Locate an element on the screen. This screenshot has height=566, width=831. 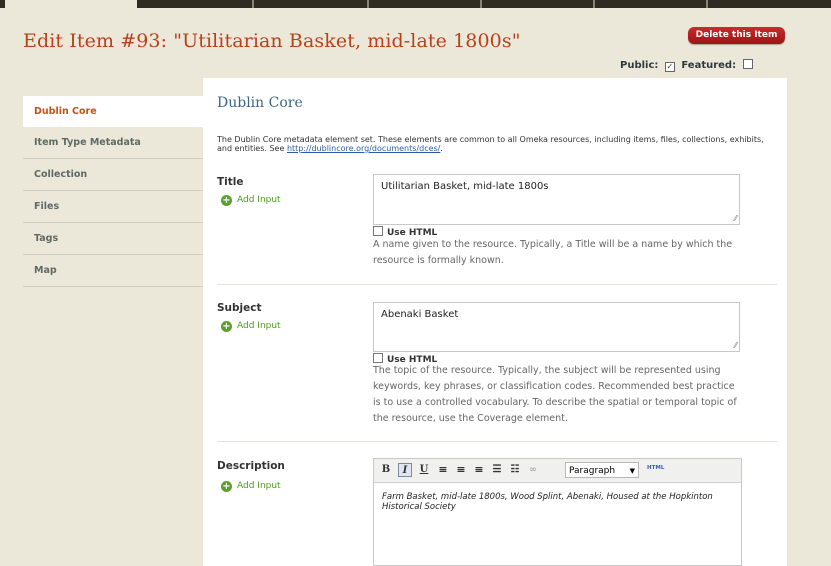
subject-use-html-checkbox is located at coordinates (378, 358).